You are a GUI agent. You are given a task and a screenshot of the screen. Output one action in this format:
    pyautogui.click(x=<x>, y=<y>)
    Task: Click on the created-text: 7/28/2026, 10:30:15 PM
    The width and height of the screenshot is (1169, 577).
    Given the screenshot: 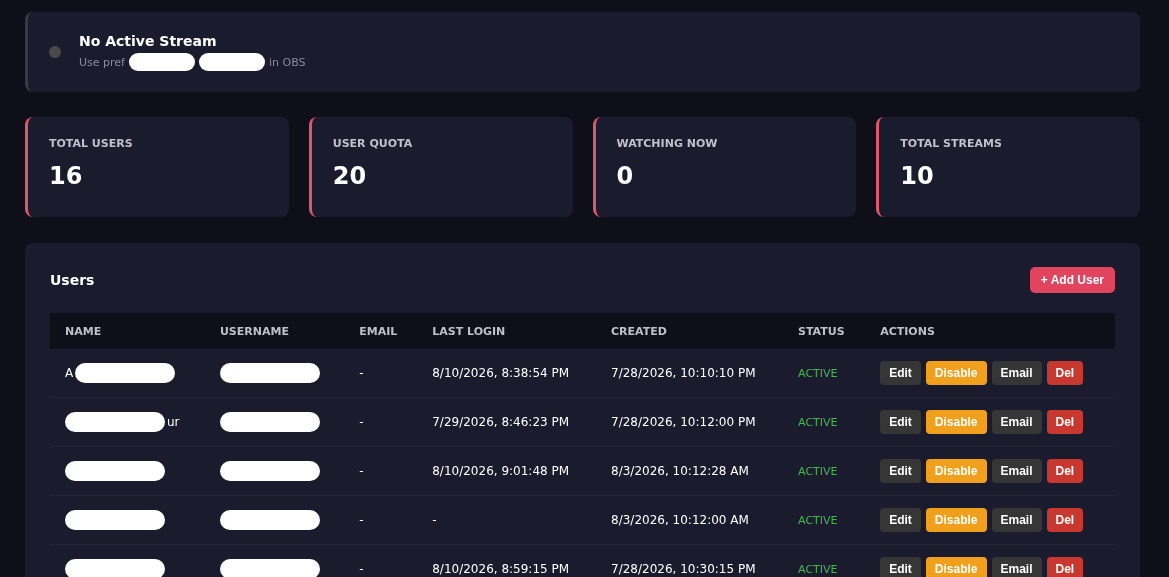 What is the action you would take?
    pyautogui.click(x=683, y=569)
    